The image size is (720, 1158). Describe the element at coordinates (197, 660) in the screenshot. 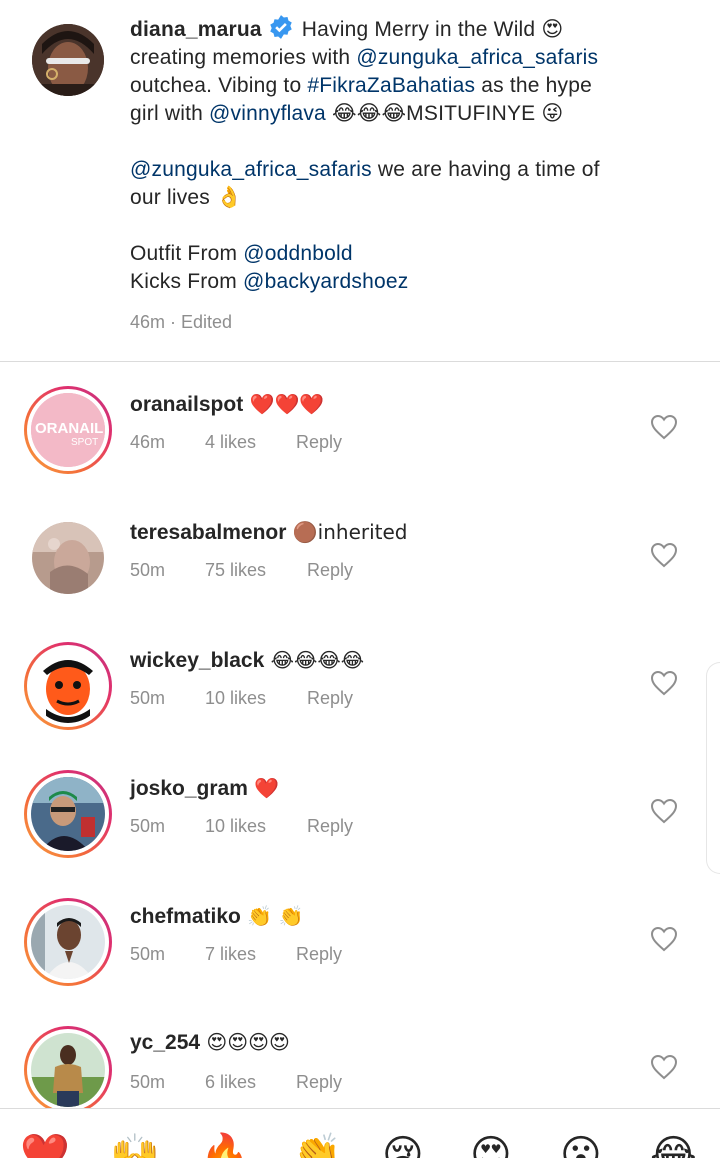

I see `comment-username: wickey_black` at that location.